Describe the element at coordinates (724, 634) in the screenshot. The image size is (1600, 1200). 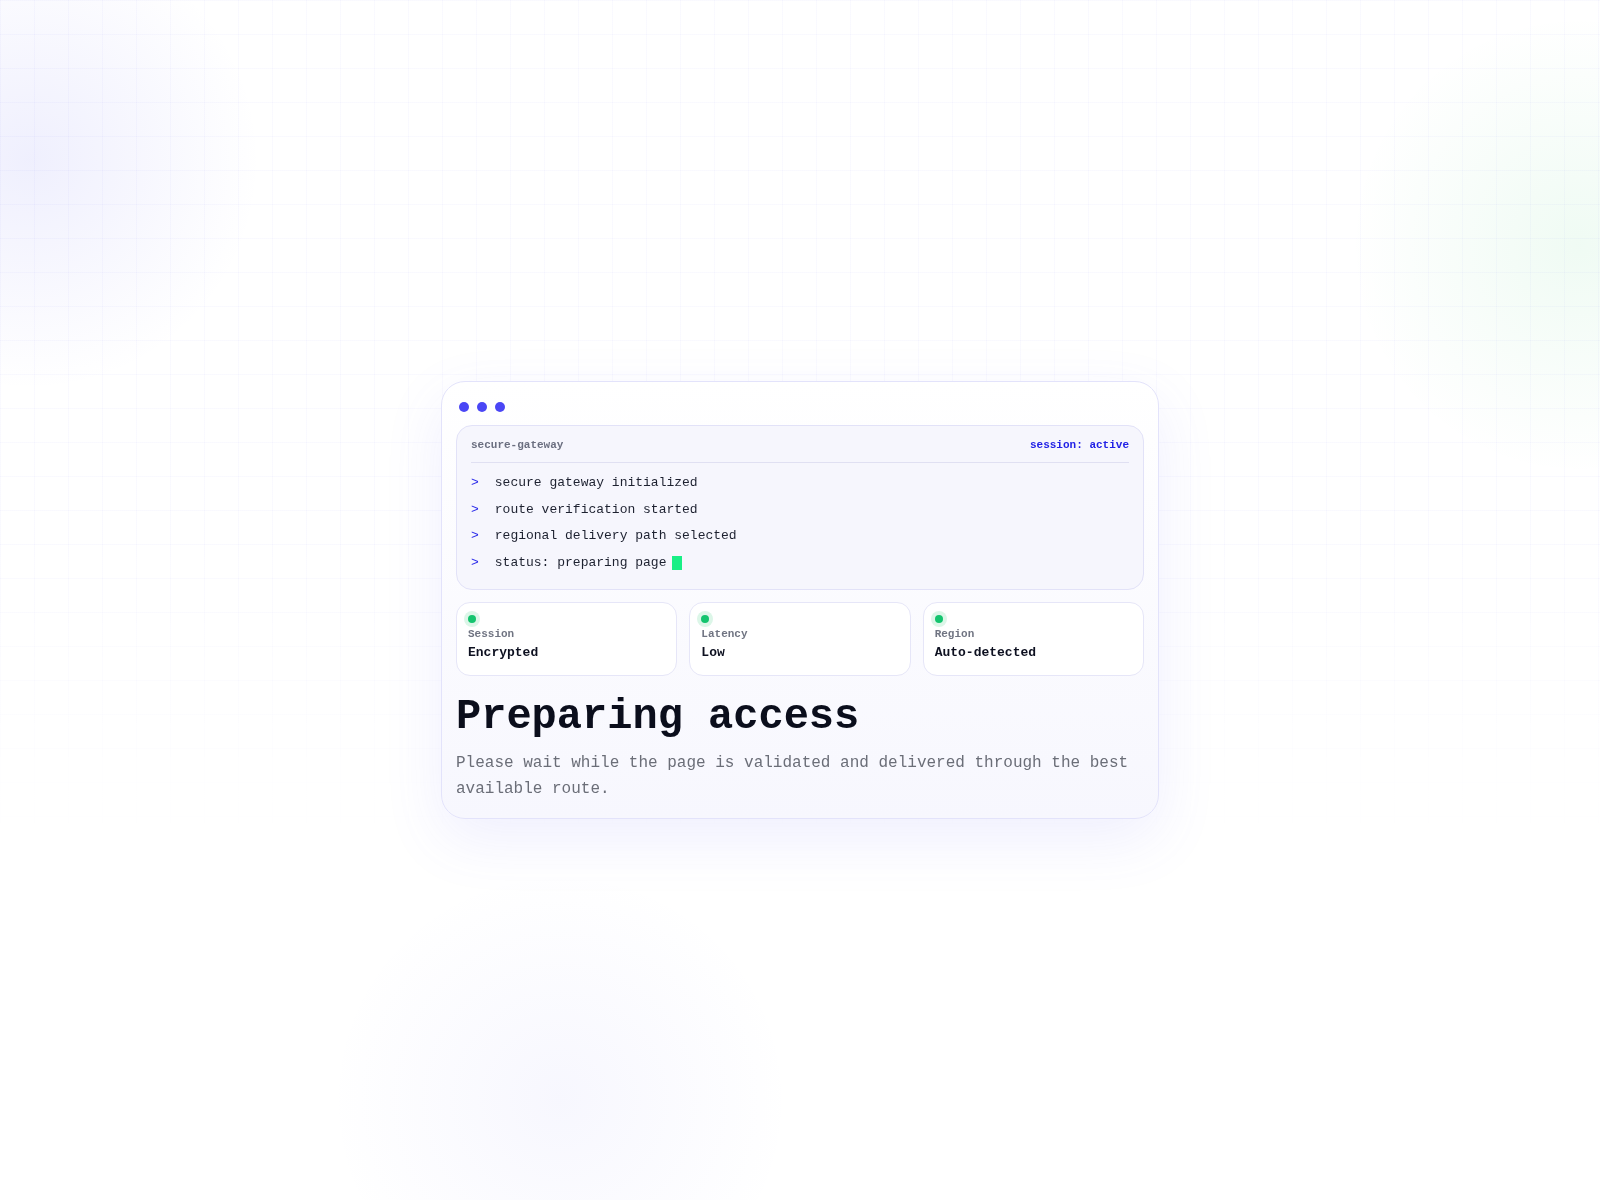
I see `status-label: Latency` at that location.